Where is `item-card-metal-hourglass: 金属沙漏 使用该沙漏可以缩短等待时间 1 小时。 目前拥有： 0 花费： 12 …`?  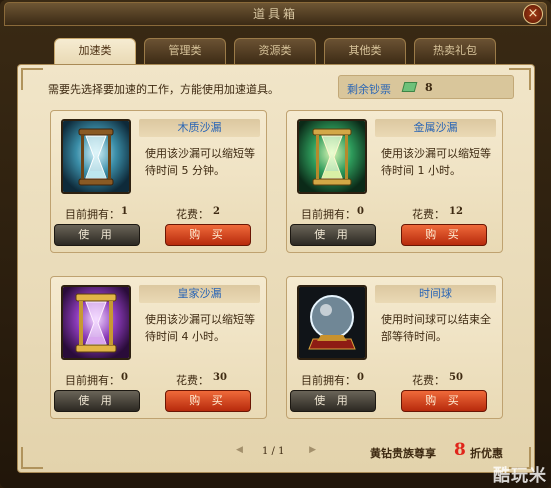
item-card-metal-hourglass: 金属沙漏 使用该沙漏可以缩短等待时间 1 小时。 目前拥有： 0 花费： 12 … is located at coordinates (394, 181).